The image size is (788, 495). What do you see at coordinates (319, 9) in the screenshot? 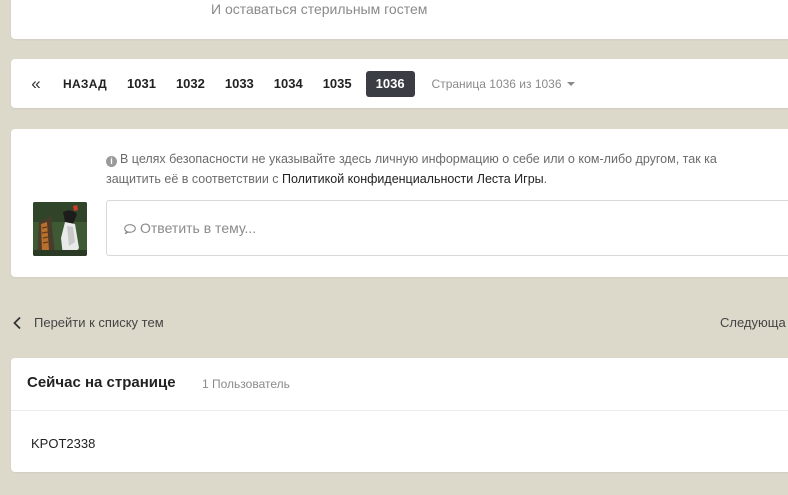
I see `post-text-fragment: И оставаться стерильным гостем` at bounding box center [319, 9].